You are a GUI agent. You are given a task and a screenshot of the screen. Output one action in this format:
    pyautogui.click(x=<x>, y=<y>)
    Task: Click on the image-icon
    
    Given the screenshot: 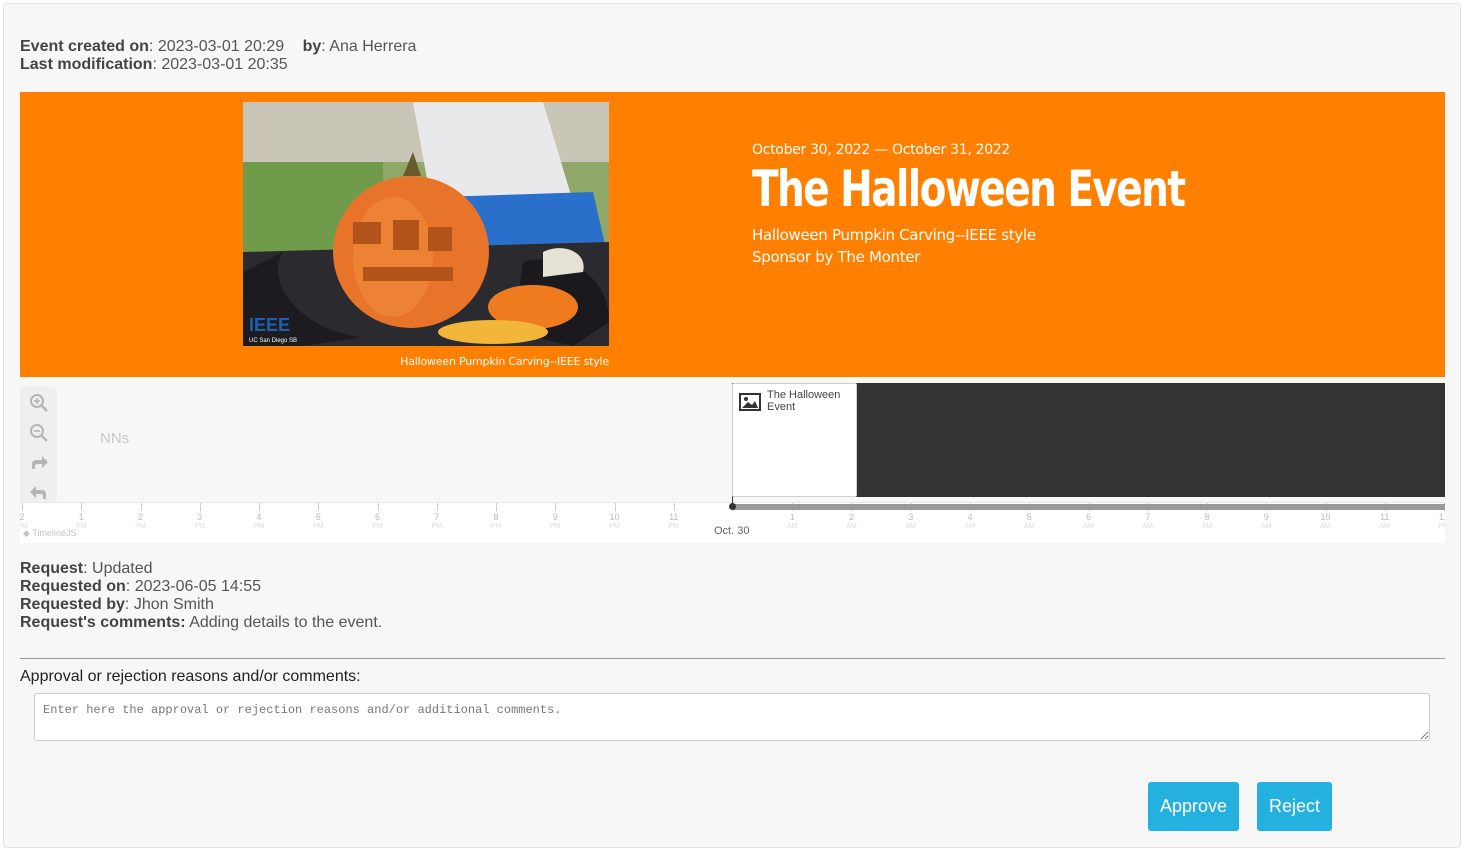 What is the action you would take?
    pyautogui.click(x=750, y=402)
    